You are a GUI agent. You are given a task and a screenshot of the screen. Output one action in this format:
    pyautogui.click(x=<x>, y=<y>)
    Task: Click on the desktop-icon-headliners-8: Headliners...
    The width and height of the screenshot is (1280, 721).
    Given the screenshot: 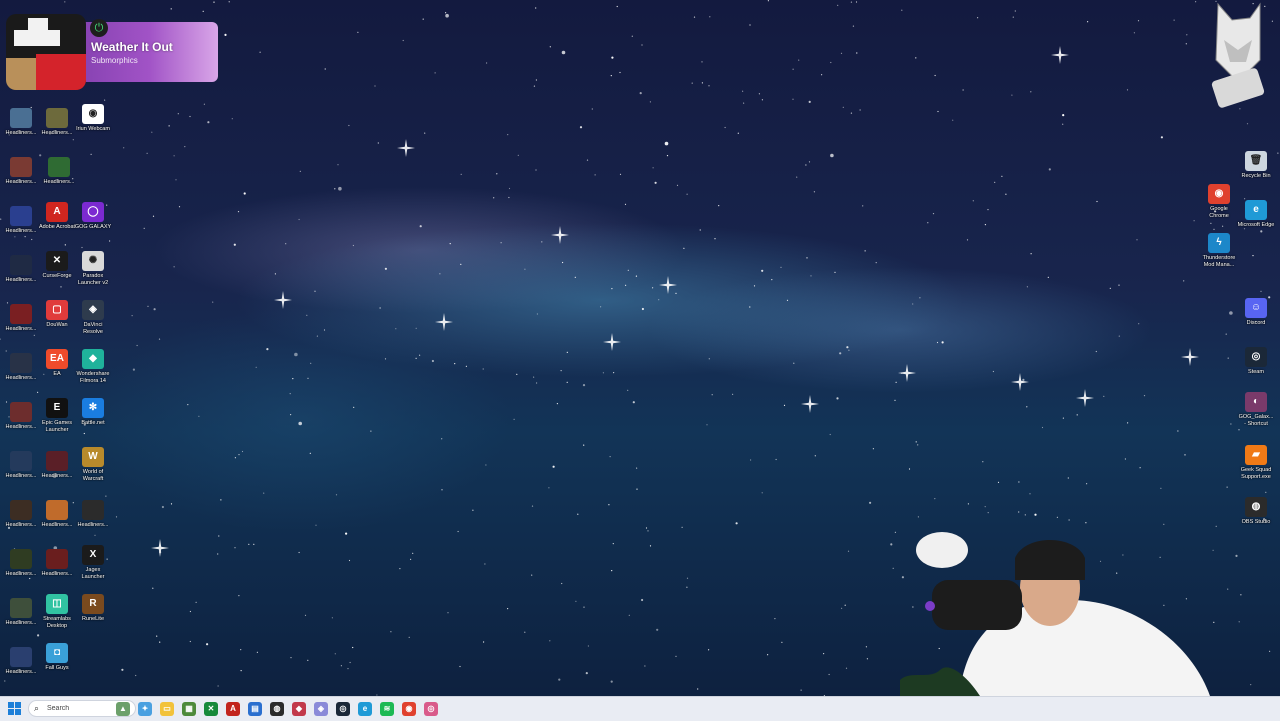 What is the action you would take?
    pyautogui.click(x=21, y=367)
    